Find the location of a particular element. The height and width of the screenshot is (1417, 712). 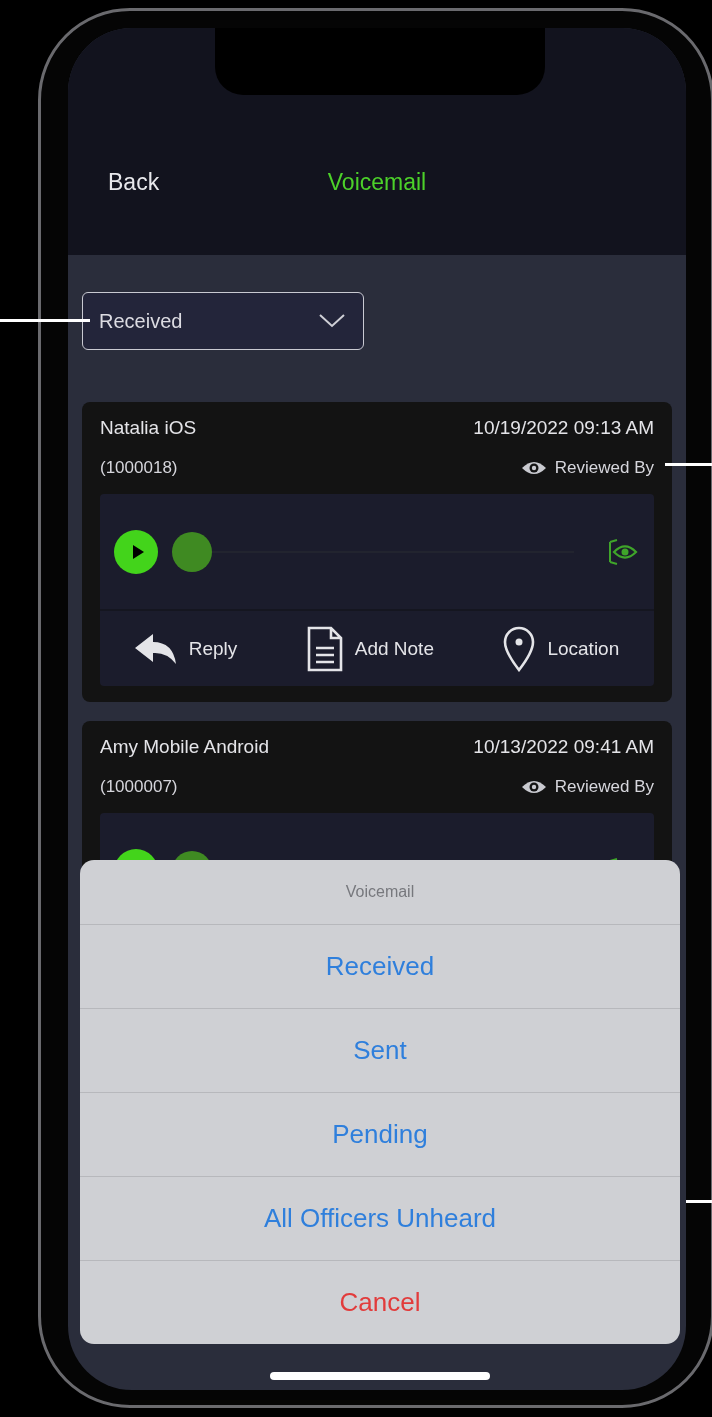

play-button is located at coordinates (136, 551).